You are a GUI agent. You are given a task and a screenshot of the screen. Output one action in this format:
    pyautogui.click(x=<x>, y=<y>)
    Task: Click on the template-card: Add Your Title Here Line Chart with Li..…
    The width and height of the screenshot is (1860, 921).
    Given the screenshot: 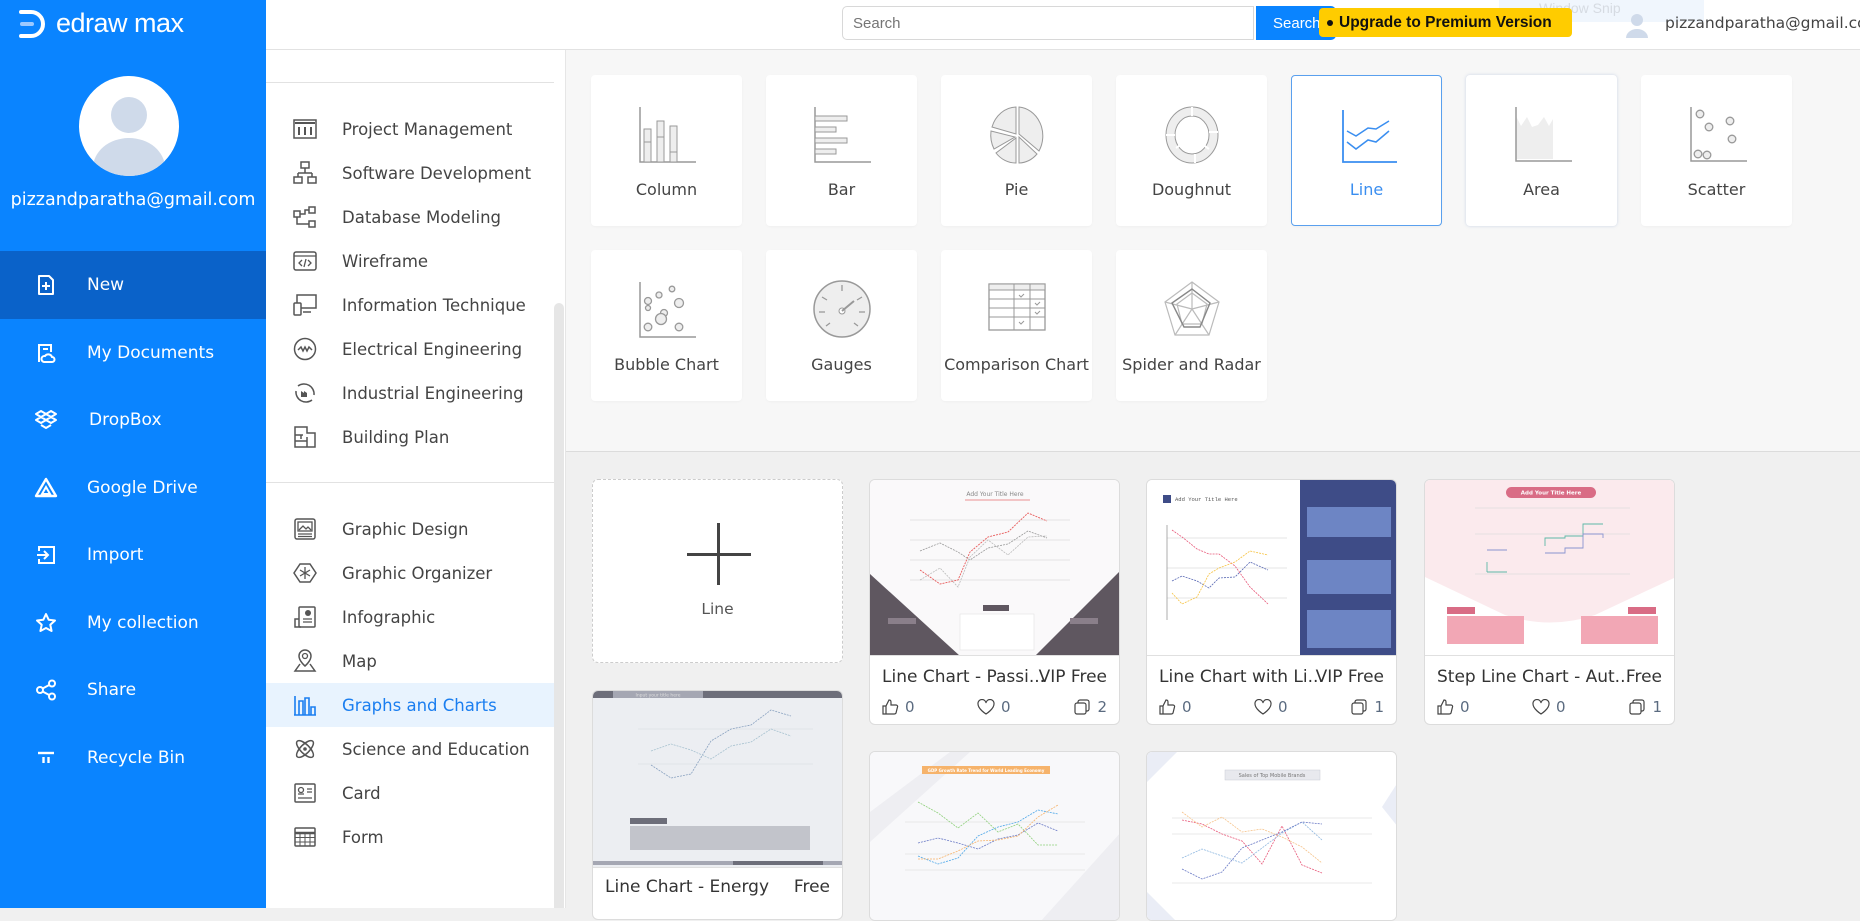 What is the action you would take?
    pyautogui.click(x=1271, y=602)
    